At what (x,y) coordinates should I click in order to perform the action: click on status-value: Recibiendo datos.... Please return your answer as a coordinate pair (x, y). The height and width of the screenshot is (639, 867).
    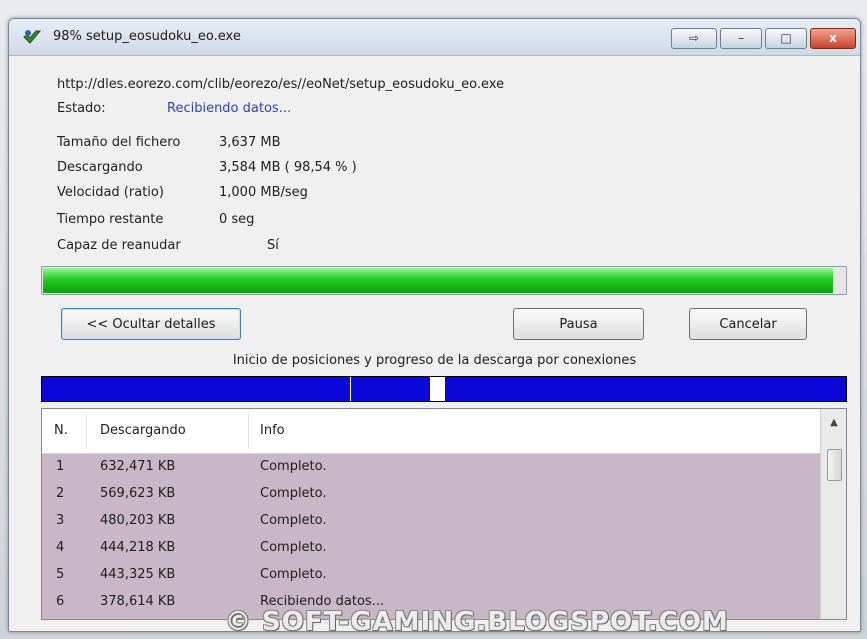
    Looking at the image, I should click on (229, 108).